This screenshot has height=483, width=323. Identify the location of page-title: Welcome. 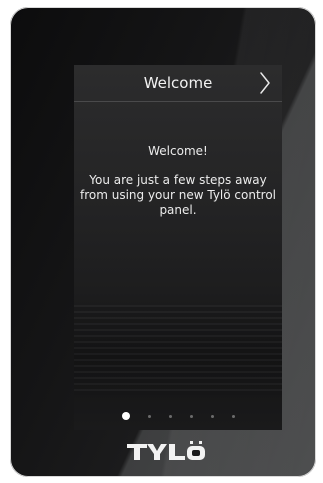
(178, 83).